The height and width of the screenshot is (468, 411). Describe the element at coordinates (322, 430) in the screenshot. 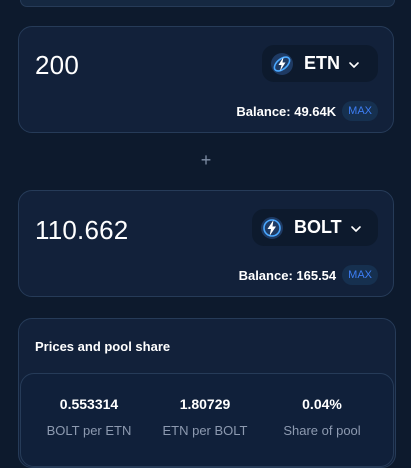

I see `stat-label: Share of pool` at that location.